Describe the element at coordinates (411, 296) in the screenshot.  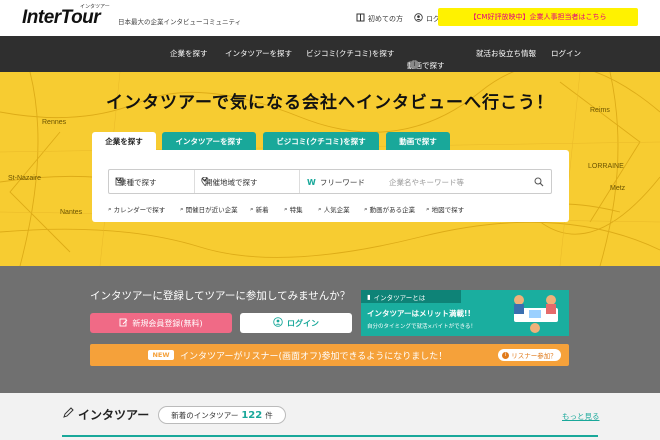
I see `promo-tag: ▮ インタツアーとは` at that location.